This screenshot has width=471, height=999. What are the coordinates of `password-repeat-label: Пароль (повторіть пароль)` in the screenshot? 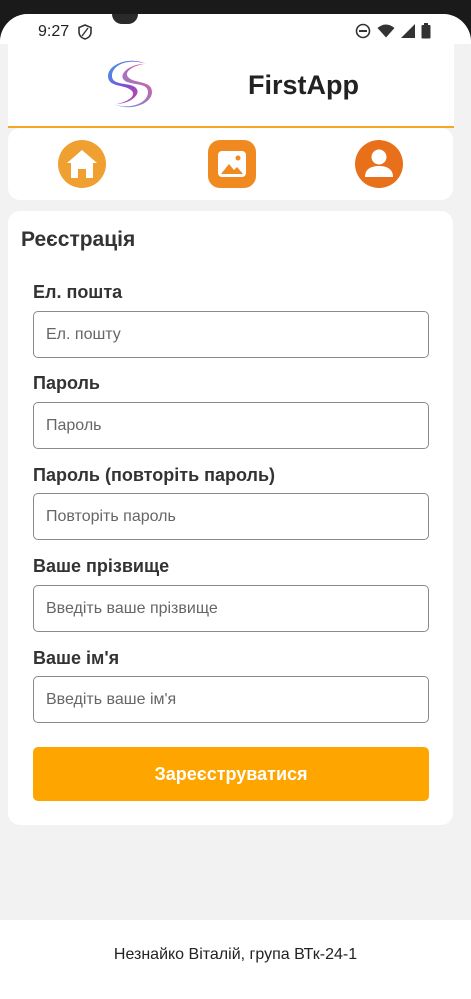 It's located at (154, 475).